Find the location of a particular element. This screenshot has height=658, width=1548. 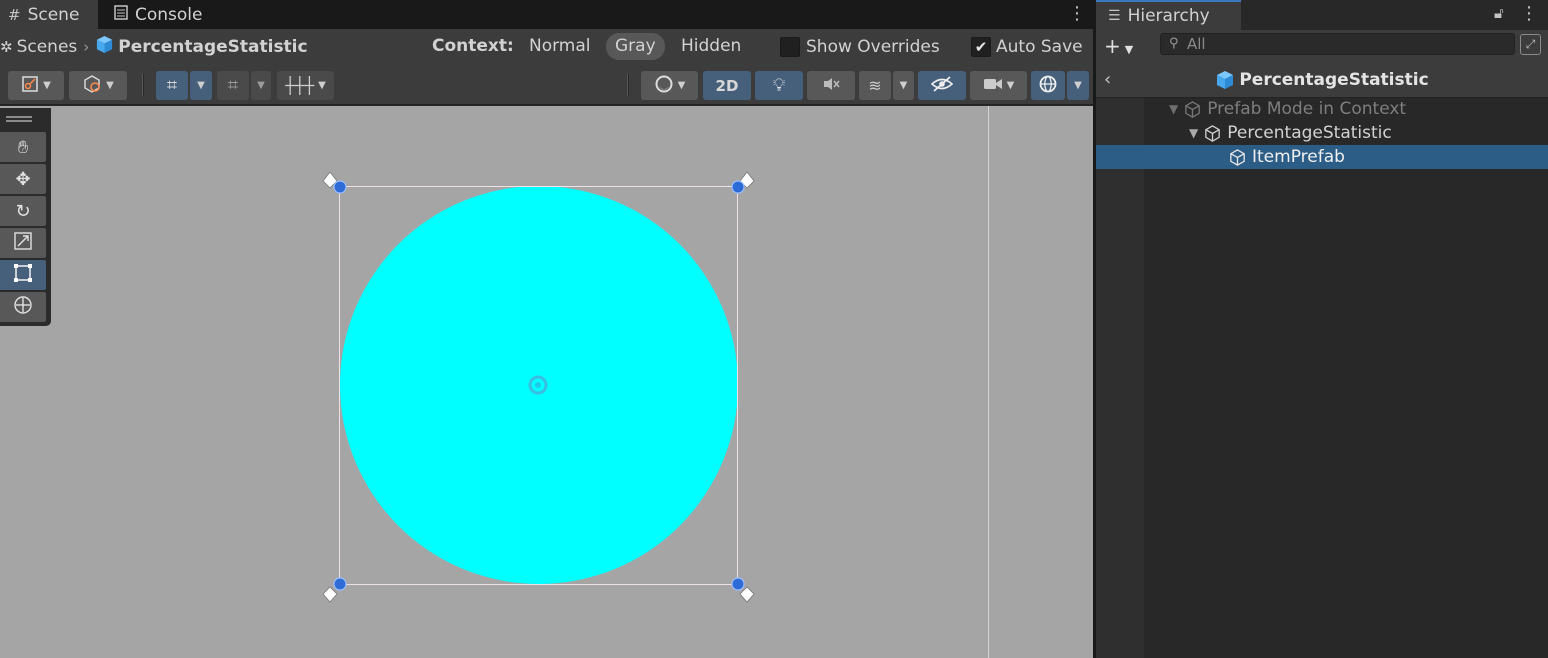

hierarchy-more-menu-icon: ⋮ is located at coordinates (1529, 14).